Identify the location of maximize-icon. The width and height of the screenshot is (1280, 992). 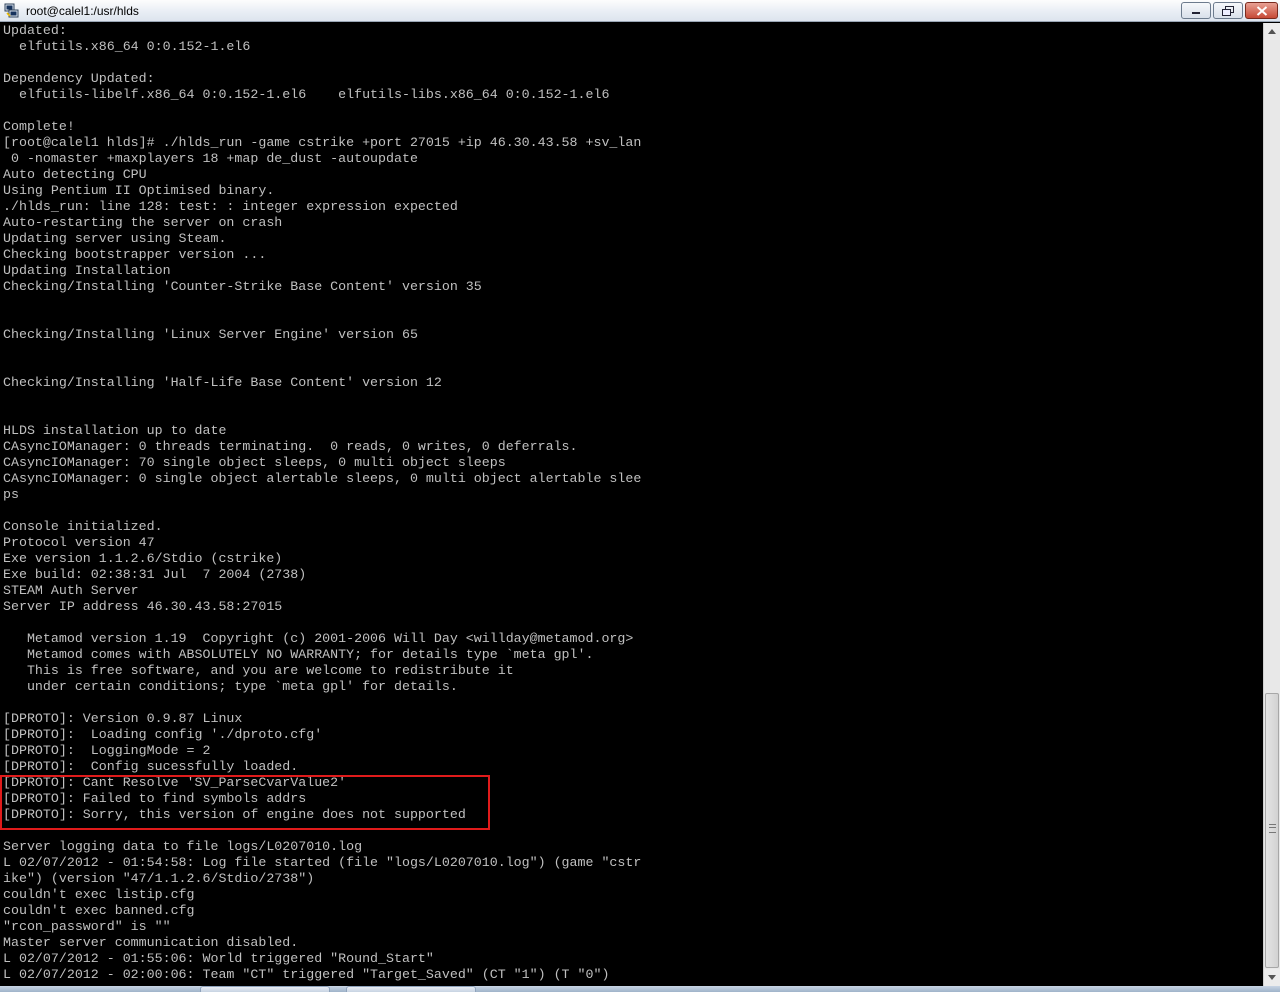
(1228, 10).